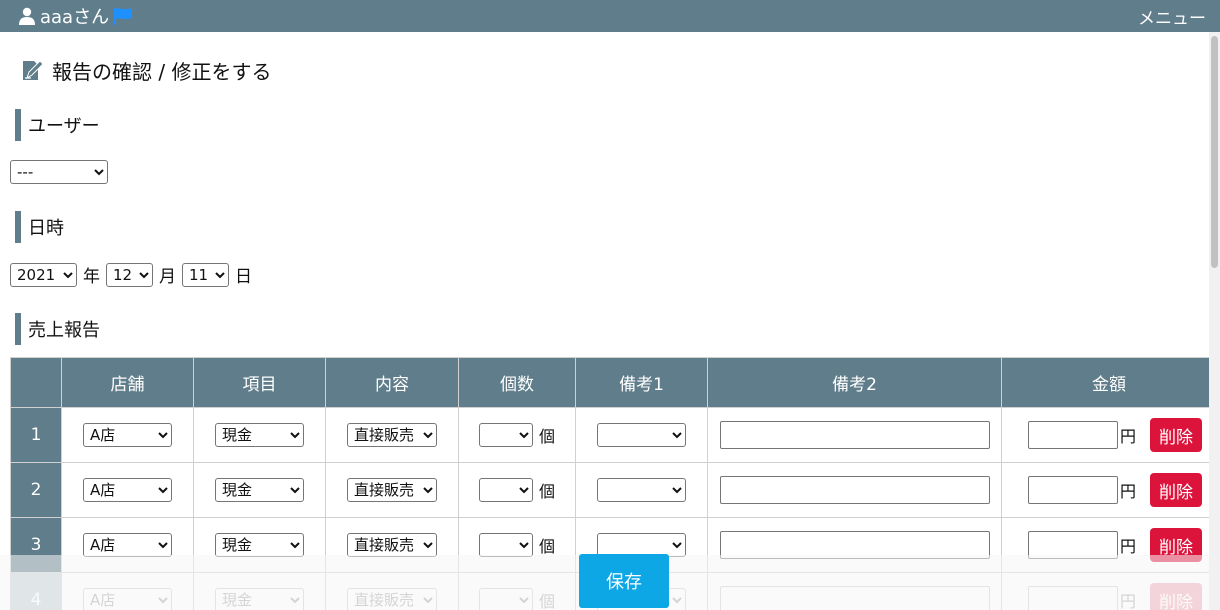 Image resolution: width=1220 pixels, height=610 pixels. What do you see at coordinates (46, 228) in the screenshot?
I see `section-heading-text: 日時` at bounding box center [46, 228].